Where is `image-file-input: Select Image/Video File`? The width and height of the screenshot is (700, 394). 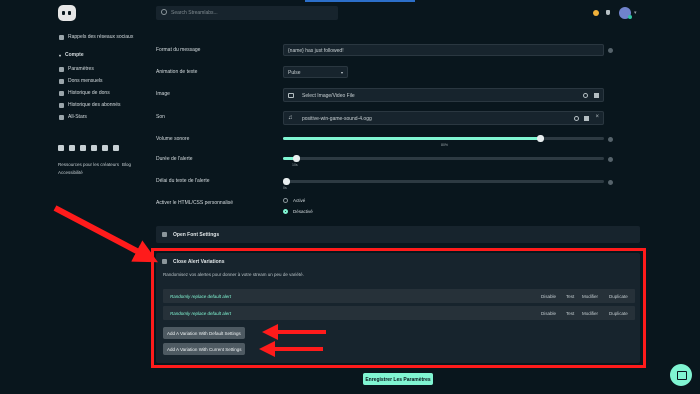
image-file-input: Select Image/Video File is located at coordinates (443, 95).